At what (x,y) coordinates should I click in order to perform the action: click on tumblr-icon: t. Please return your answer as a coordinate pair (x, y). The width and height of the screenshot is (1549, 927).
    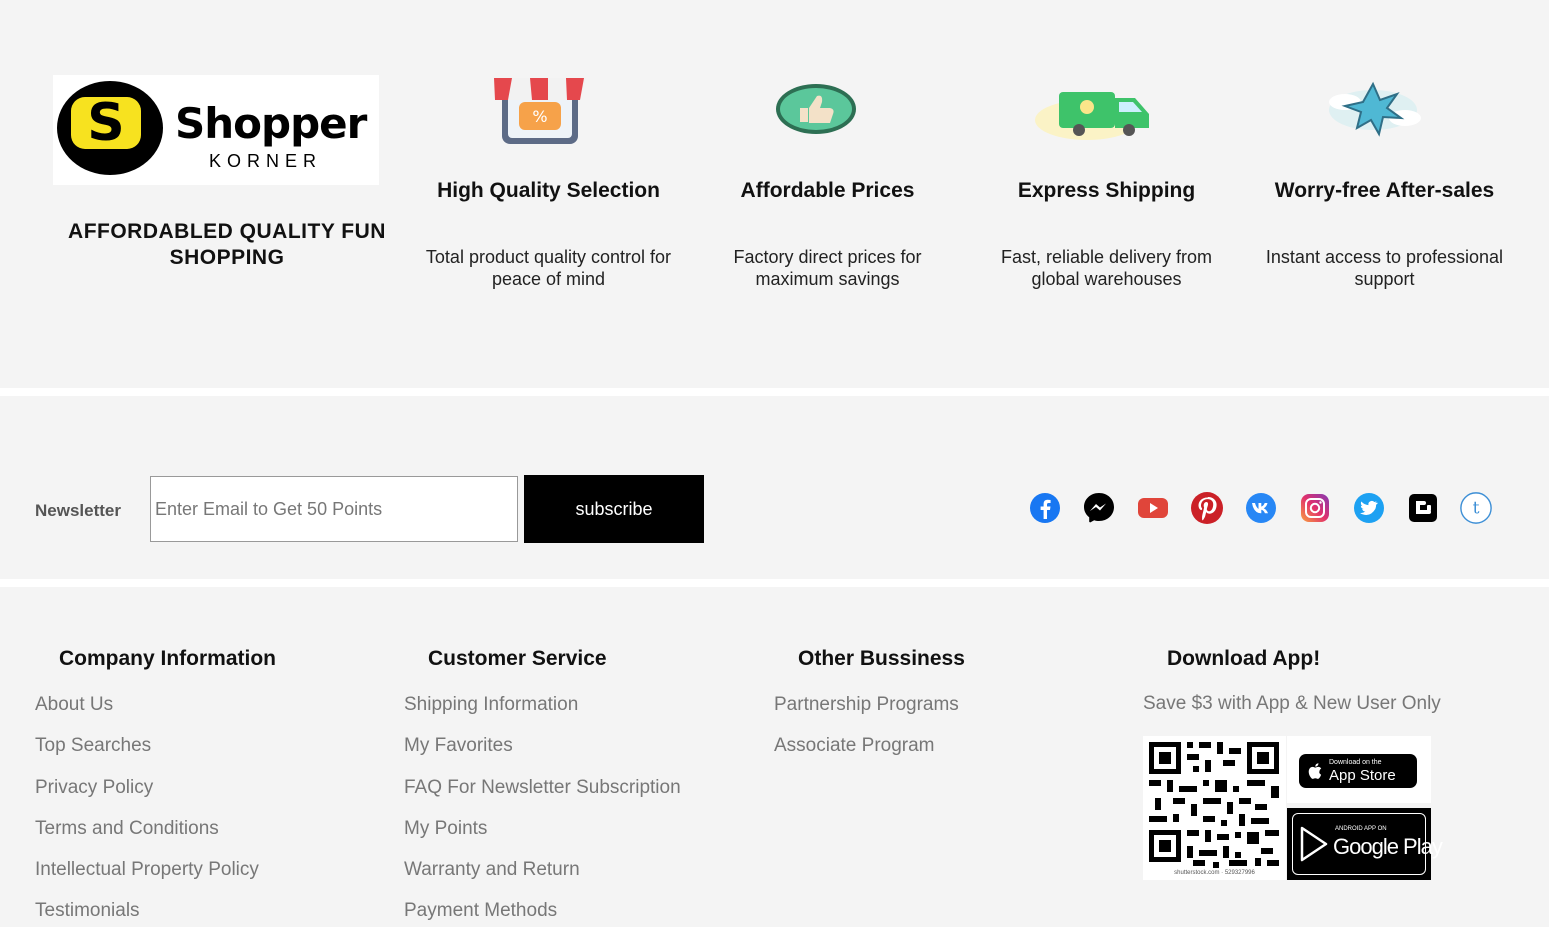
    Looking at the image, I should click on (1476, 508).